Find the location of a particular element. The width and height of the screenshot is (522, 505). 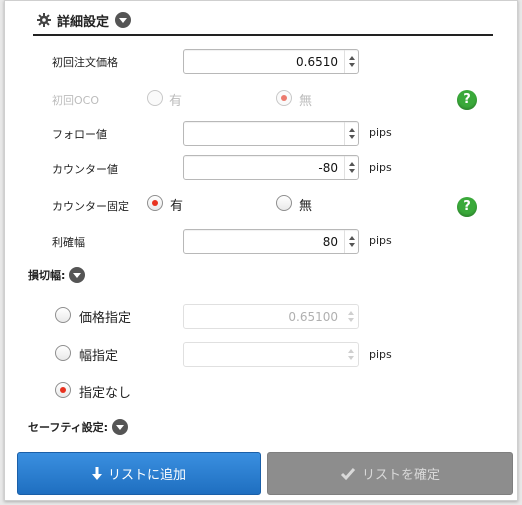

stop-loss-price-input: 0.65100 is located at coordinates (271, 316).